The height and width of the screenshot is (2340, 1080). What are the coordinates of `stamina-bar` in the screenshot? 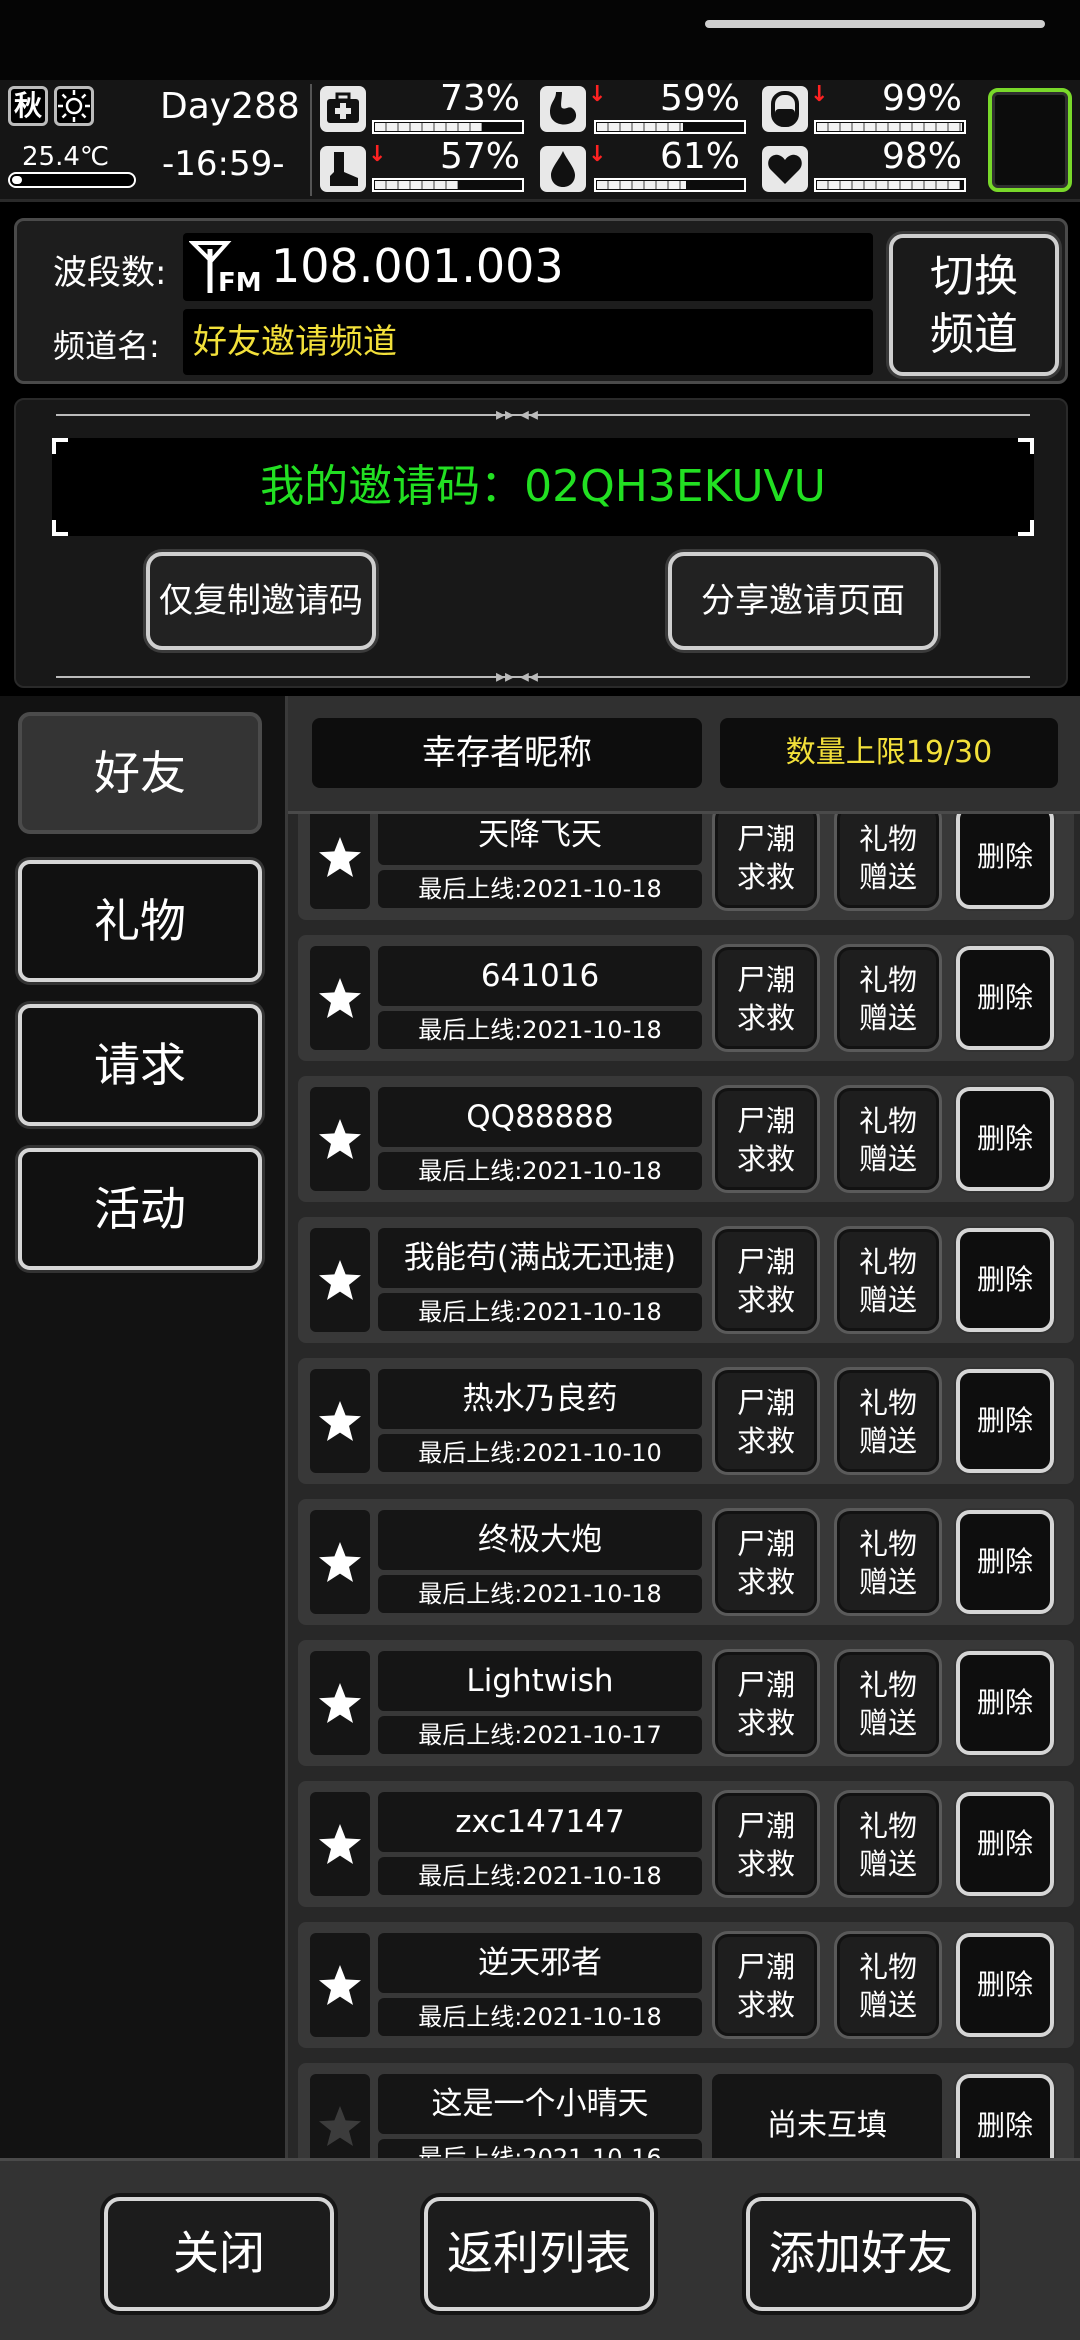 It's located at (448, 185).